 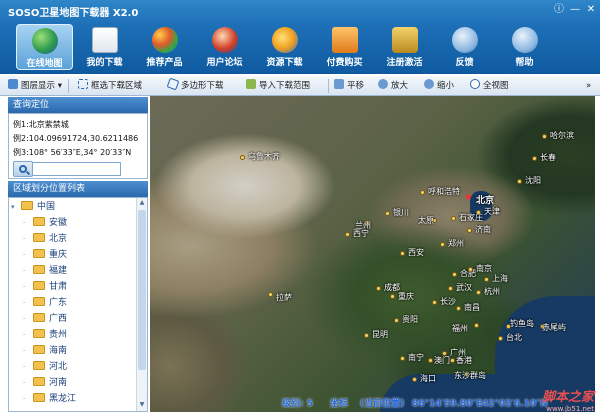 What do you see at coordinates (284, 40) in the screenshot?
I see `download-icon` at bounding box center [284, 40].